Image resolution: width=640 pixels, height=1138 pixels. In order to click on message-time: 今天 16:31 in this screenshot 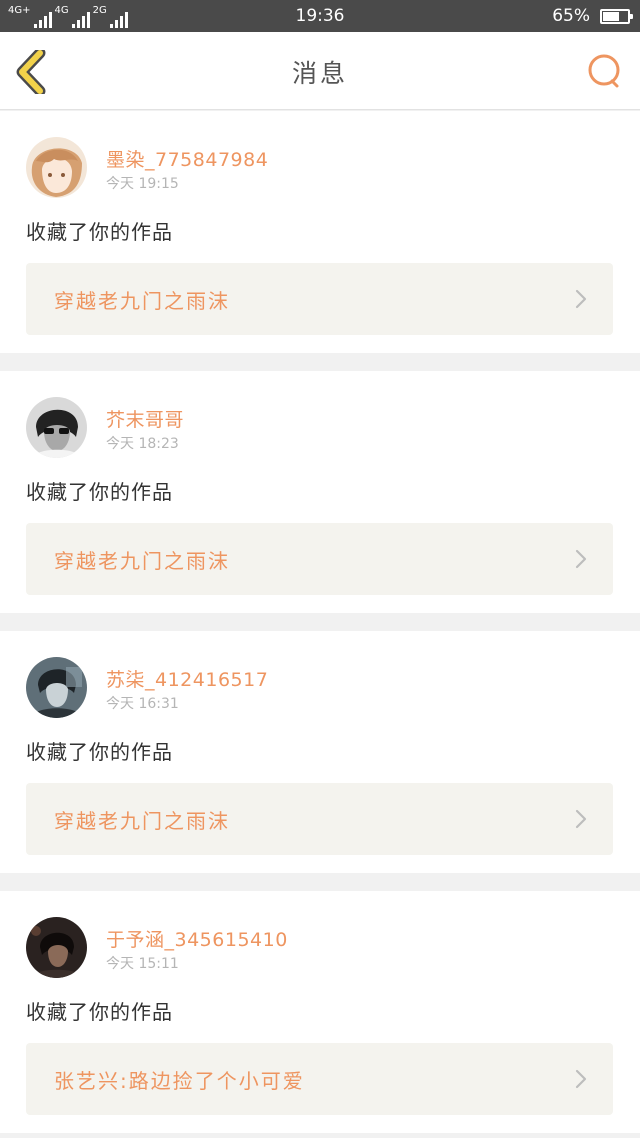, I will do `click(142, 704)`.